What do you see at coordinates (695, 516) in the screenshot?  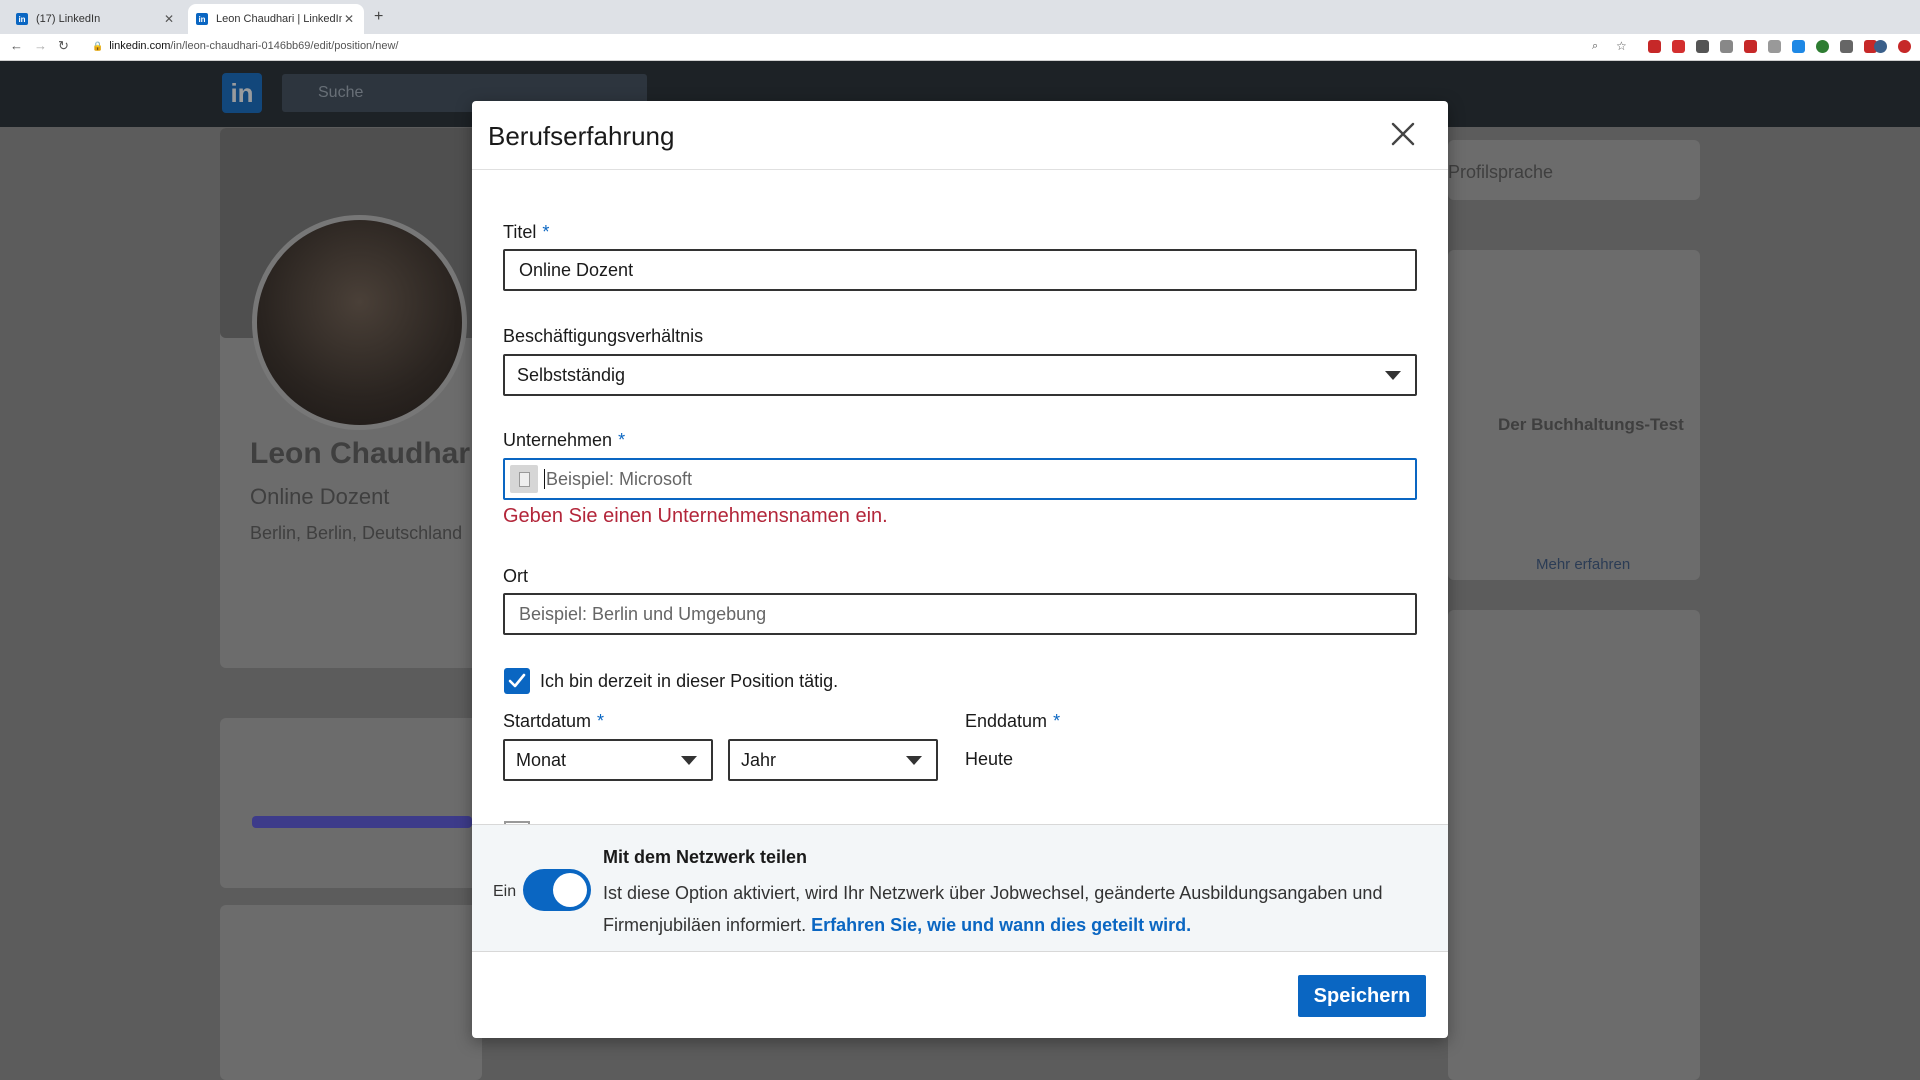 I see `company-error-message: Geben Sie einen Unternehmensnamen ein.` at bounding box center [695, 516].